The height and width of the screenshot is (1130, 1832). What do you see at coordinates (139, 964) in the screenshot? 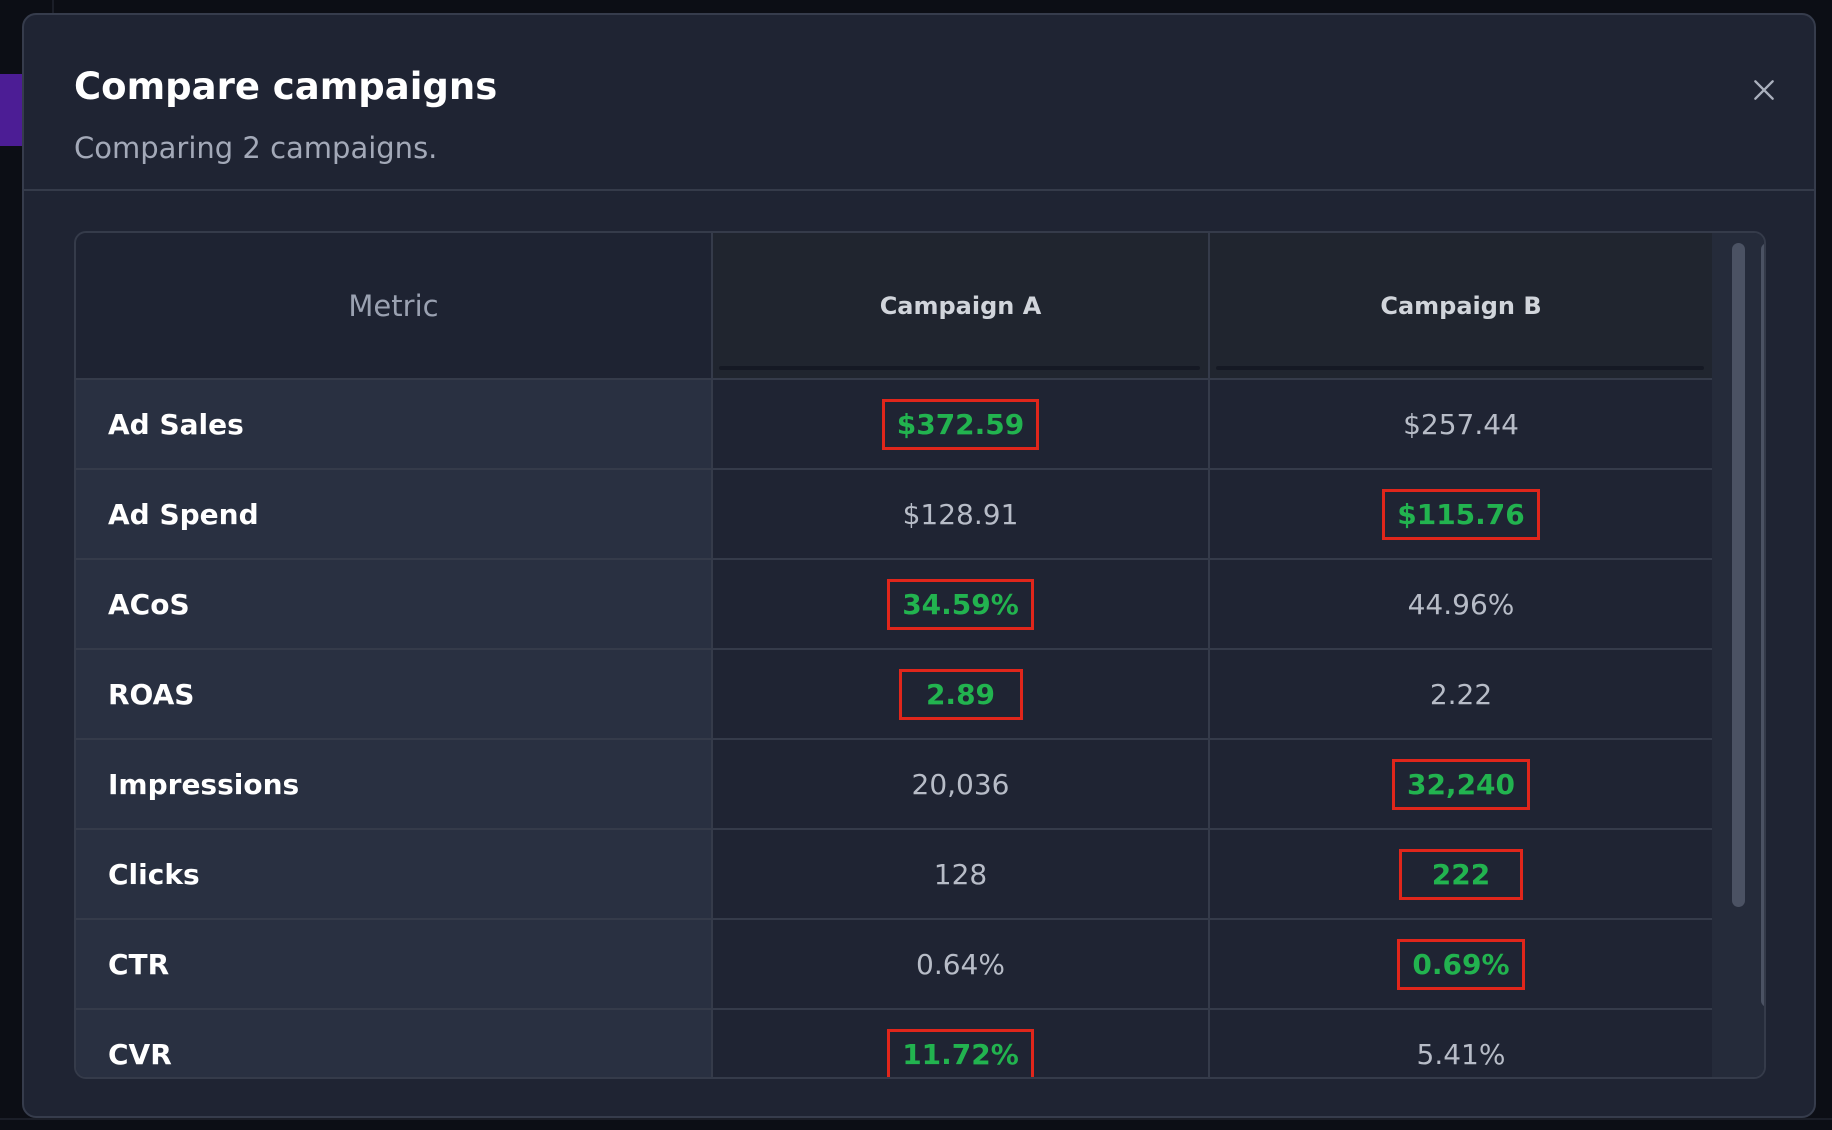
I see `metric-label: CTR` at bounding box center [139, 964].